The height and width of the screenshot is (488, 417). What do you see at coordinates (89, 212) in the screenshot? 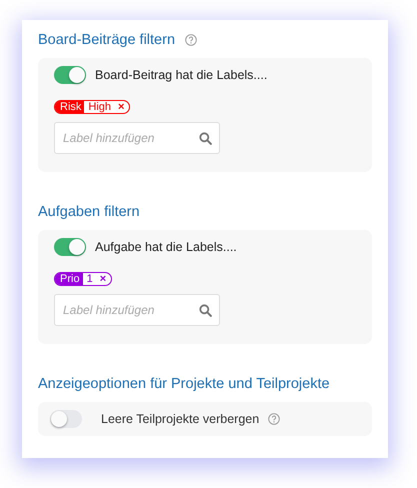
I see `section-title: Aufgaben filtern` at bounding box center [89, 212].